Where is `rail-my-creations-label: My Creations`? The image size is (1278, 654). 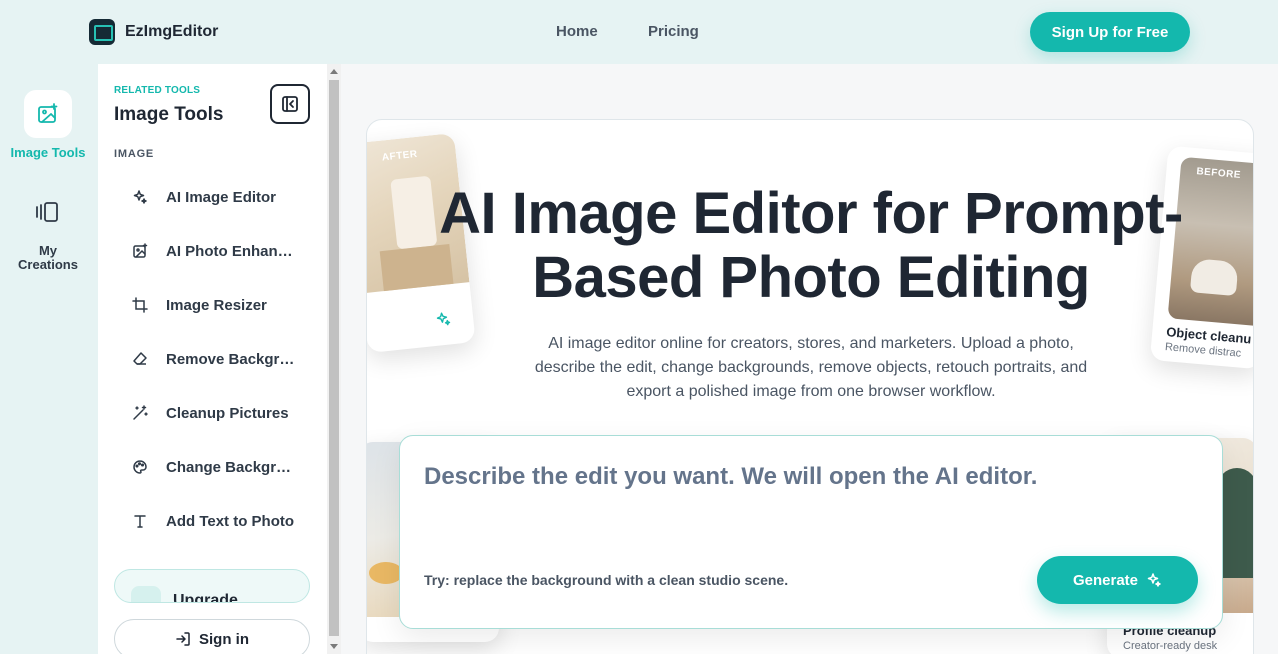 rail-my-creations-label: My Creations is located at coordinates (48, 258).